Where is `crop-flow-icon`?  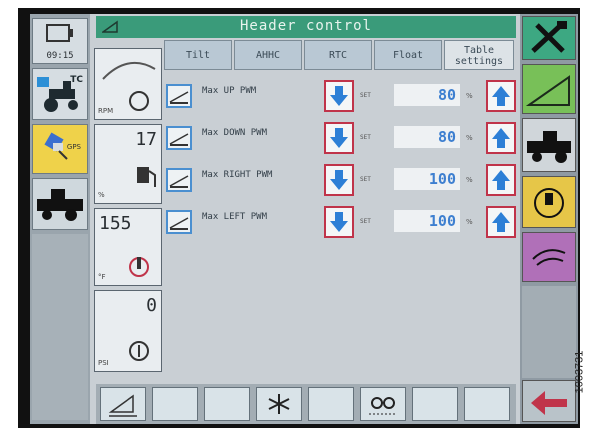 crop-flow-icon is located at coordinates (383, 406).